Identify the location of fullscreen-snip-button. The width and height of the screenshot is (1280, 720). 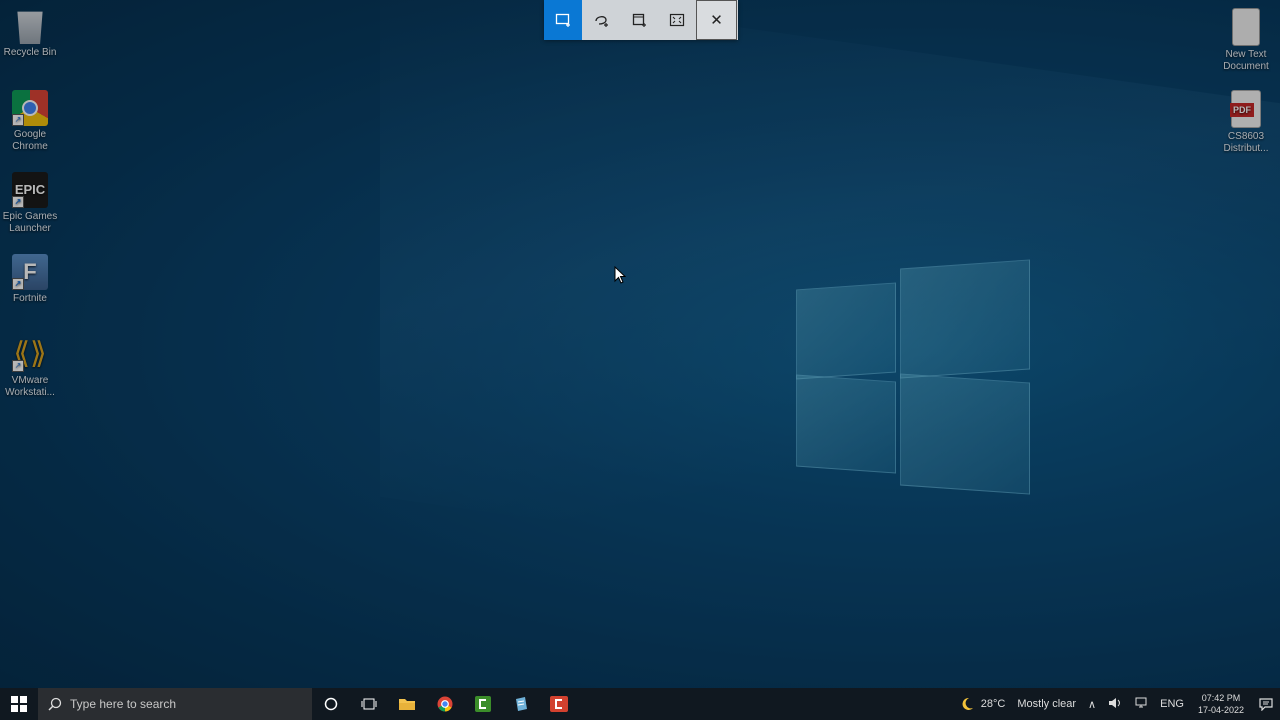
(677, 20).